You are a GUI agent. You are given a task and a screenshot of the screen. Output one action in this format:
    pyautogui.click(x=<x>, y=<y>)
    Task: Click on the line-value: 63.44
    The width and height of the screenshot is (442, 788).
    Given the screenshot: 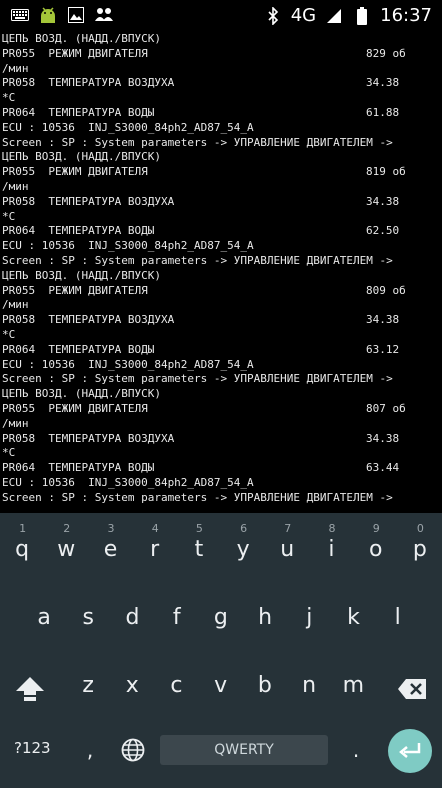 What is the action you would take?
    pyautogui.click(x=383, y=468)
    